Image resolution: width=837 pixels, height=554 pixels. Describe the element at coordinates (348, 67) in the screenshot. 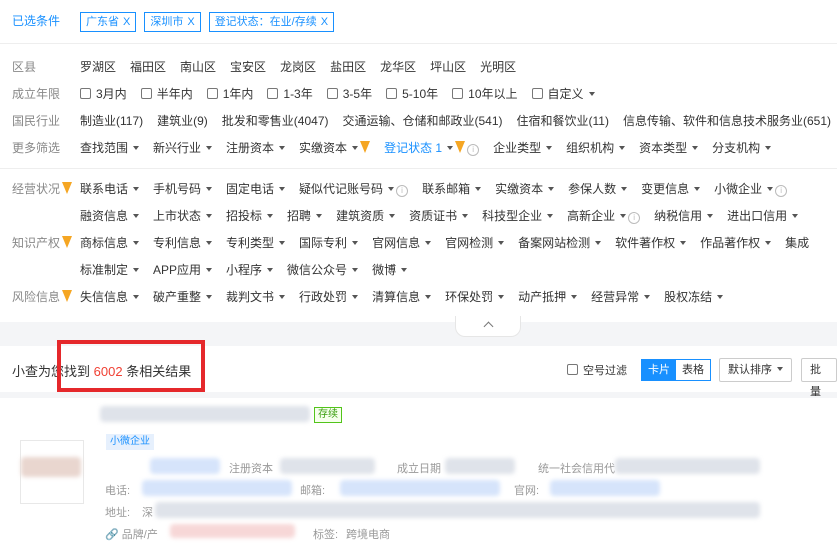

I see `filter-option: 盐田区` at that location.